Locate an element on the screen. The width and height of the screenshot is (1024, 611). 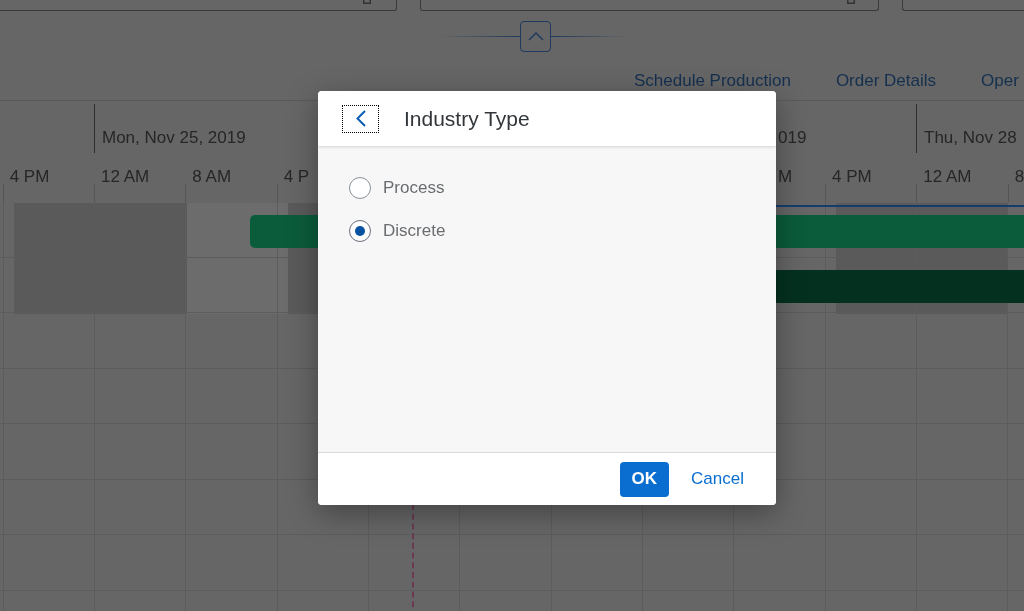
hour-label: 8 AM is located at coordinates (212, 176).